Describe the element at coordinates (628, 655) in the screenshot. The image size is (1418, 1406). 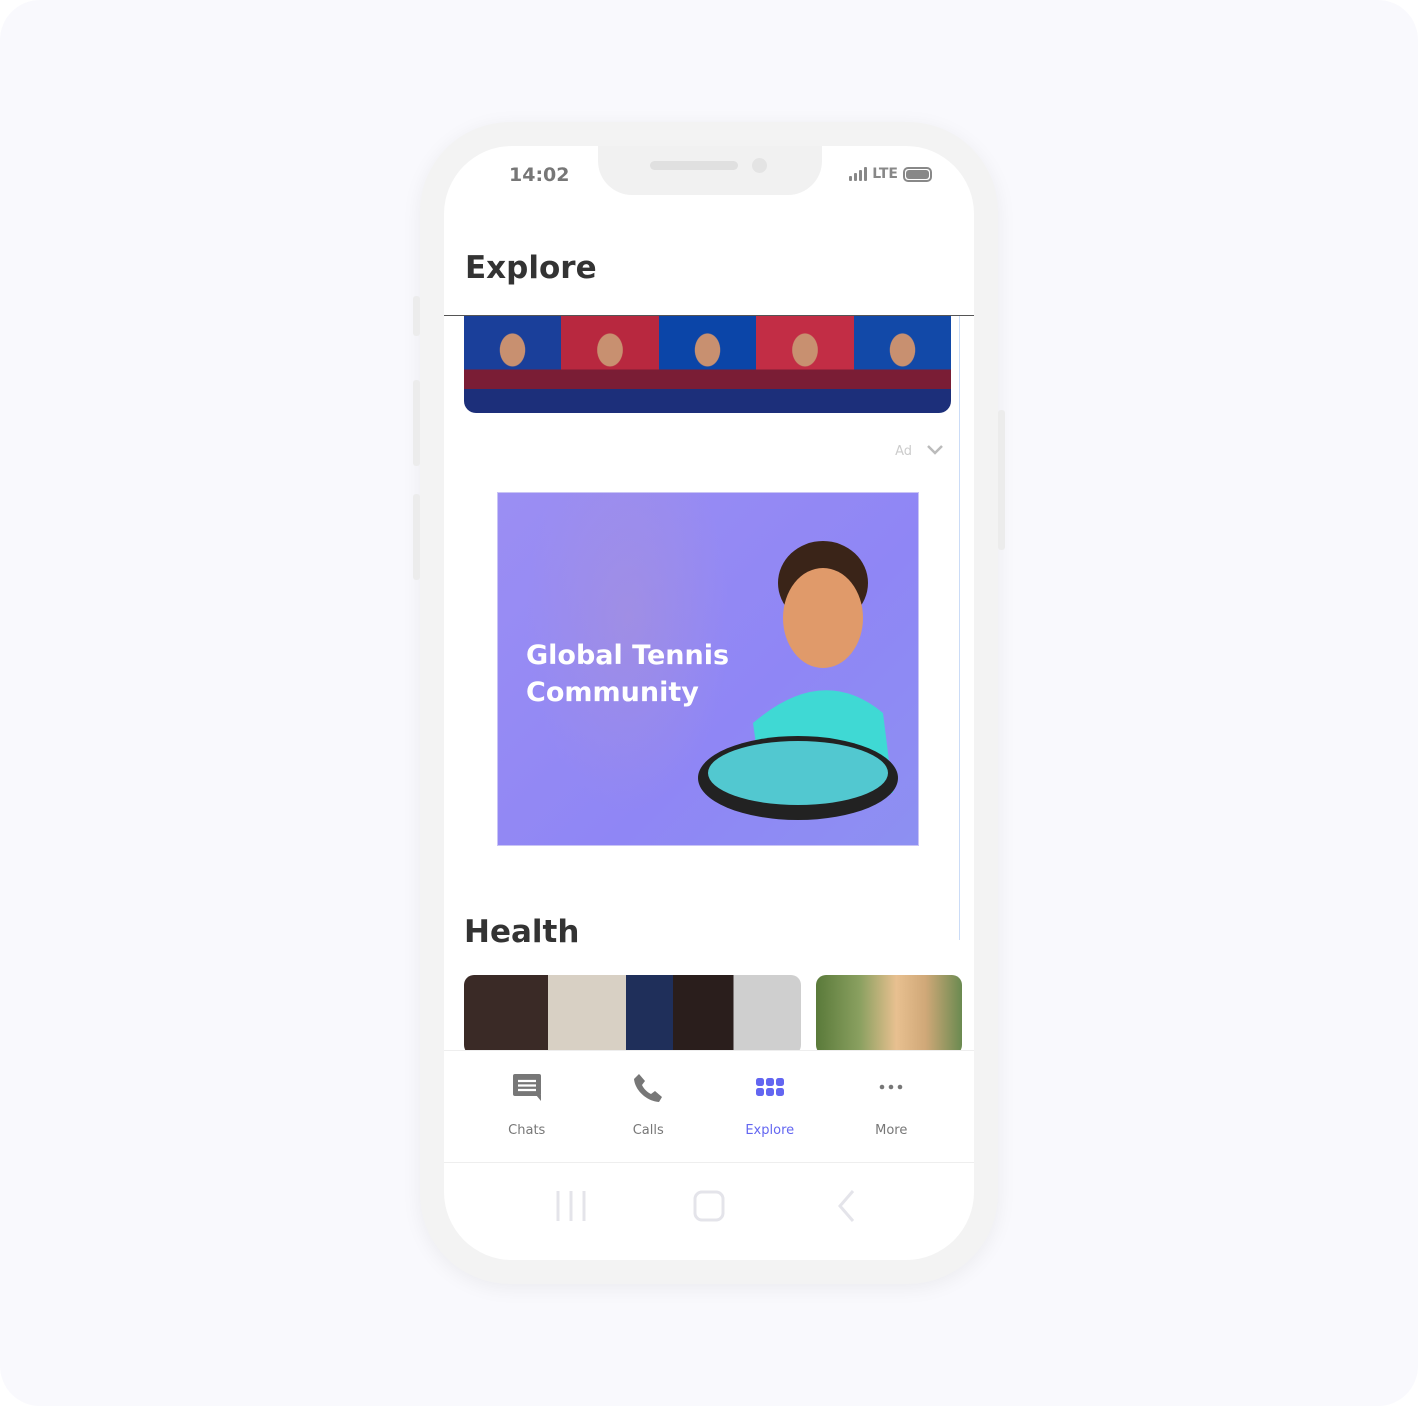
I see `ad-headline-line1: Global Tennis` at that location.